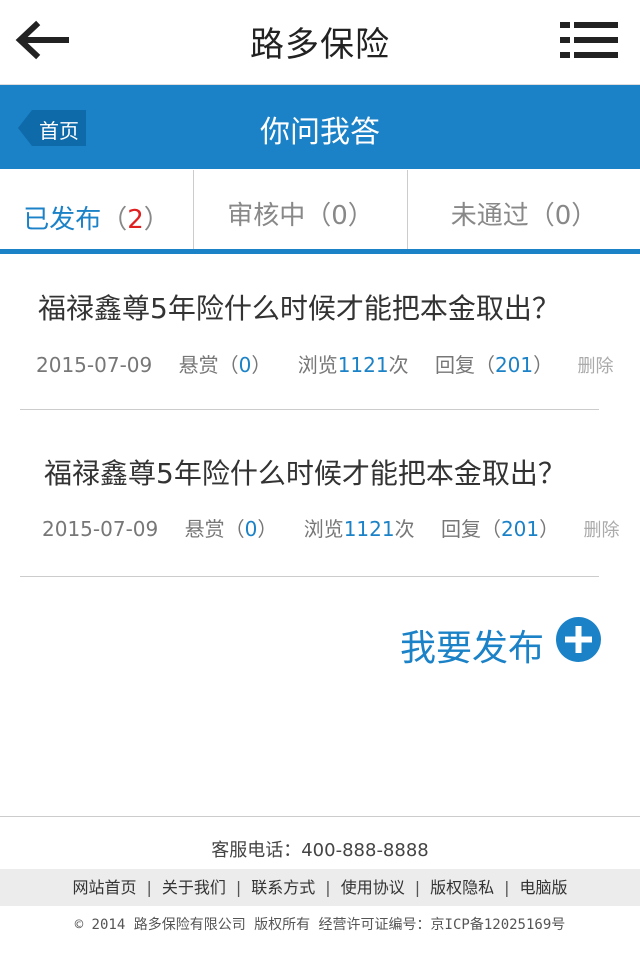 The height and width of the screenshot is (973, 640). I want to click on tab-rejected-label: 未通过, so click(489, 216).